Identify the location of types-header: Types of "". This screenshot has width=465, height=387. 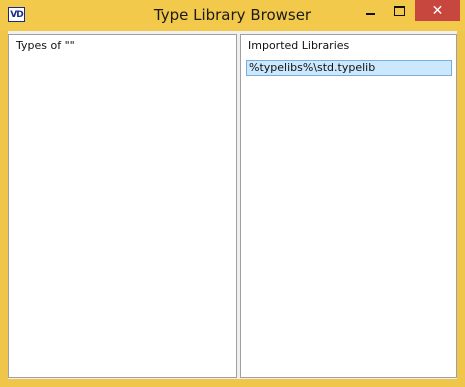
(45, 45).